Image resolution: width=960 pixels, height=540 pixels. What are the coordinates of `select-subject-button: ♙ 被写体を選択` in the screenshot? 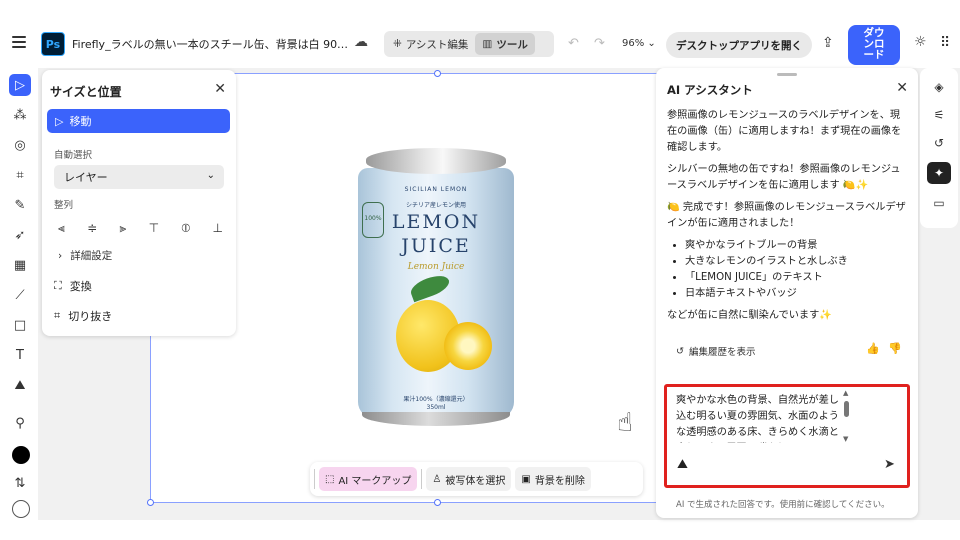 It's located at (469, 479).